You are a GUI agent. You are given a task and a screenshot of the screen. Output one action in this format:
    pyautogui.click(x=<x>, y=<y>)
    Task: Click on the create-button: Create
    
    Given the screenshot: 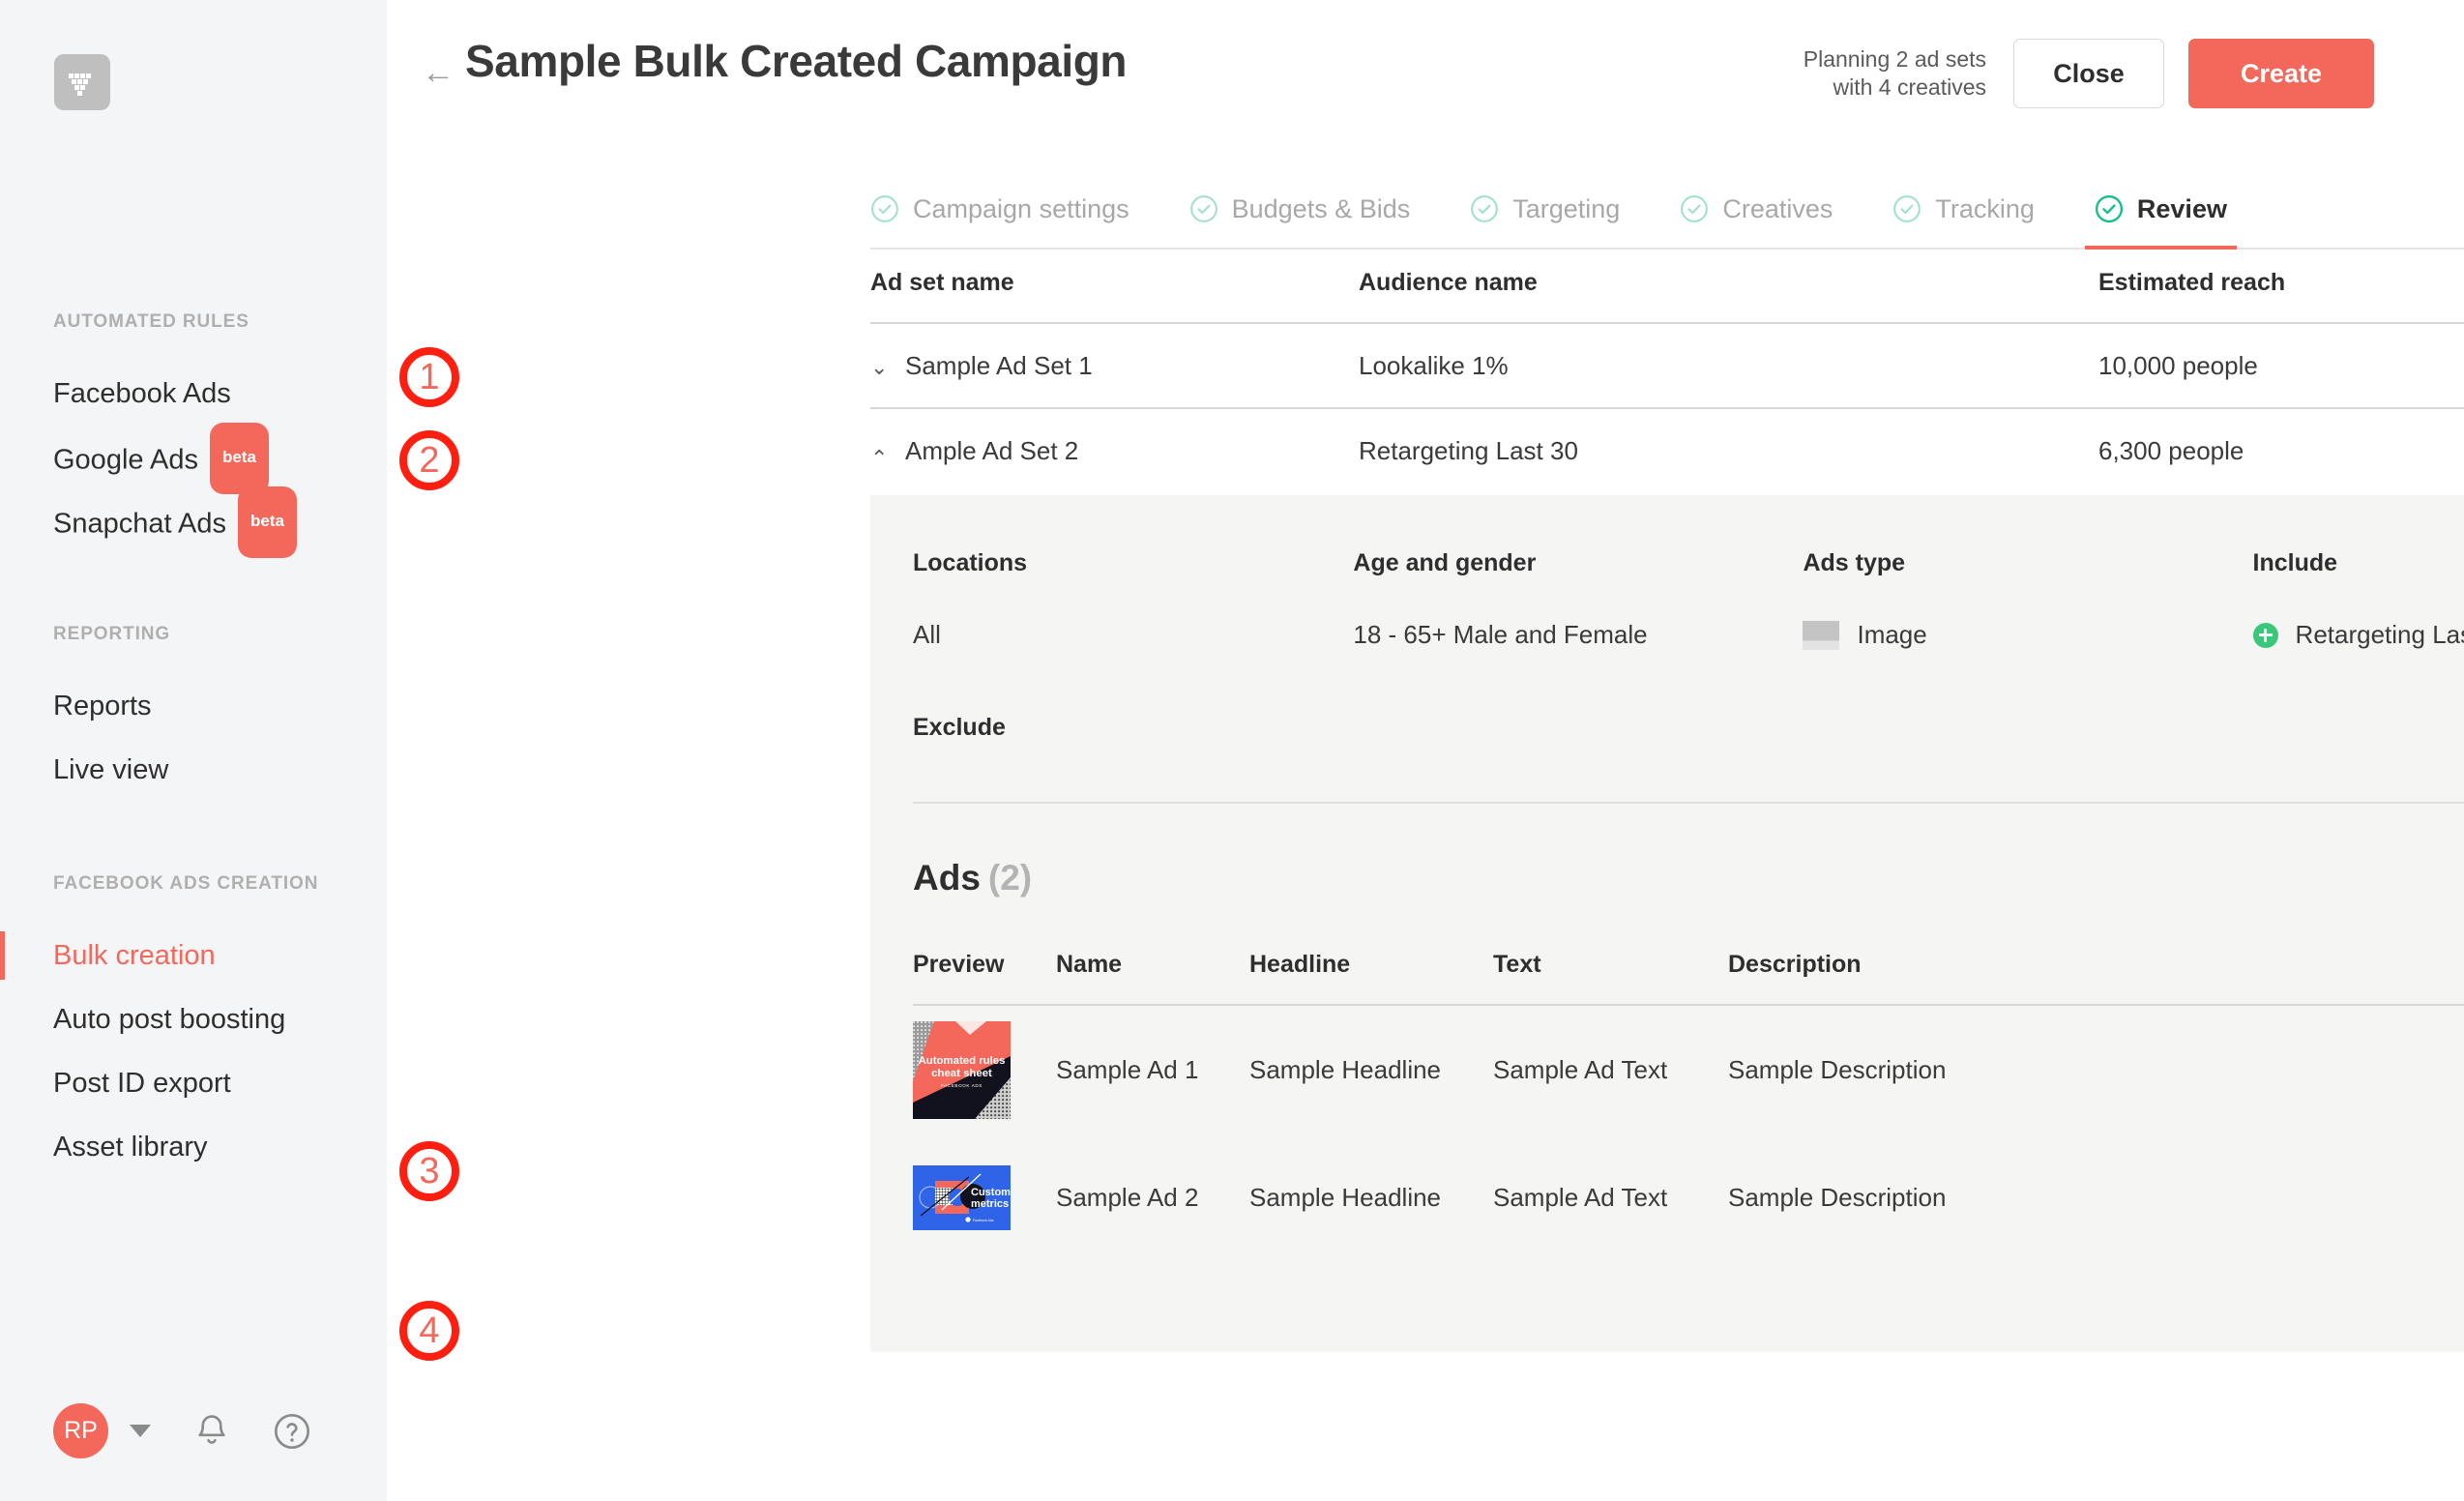 What is the action you would take?
    pyautogui.click(x=2281, y=73)
    